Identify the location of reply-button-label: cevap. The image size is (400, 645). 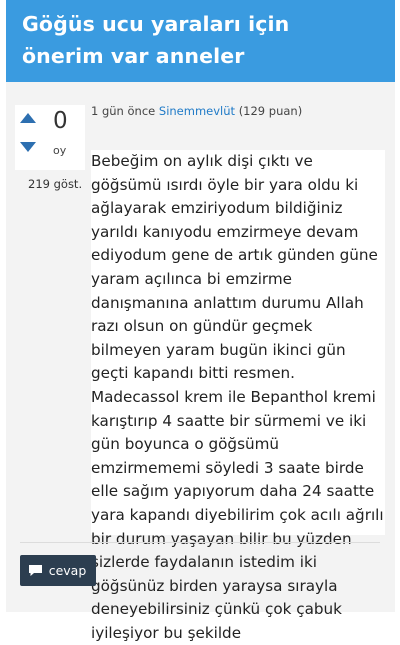
(67, 570).